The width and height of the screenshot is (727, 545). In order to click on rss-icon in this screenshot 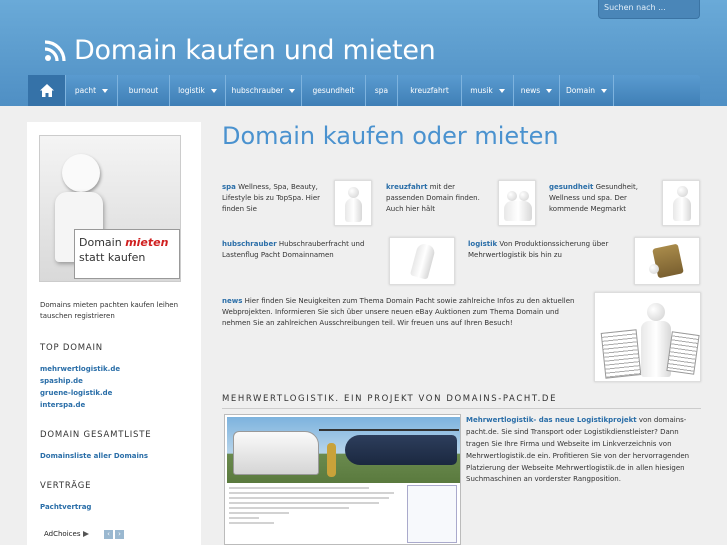, I will do `click(55, 51)`.